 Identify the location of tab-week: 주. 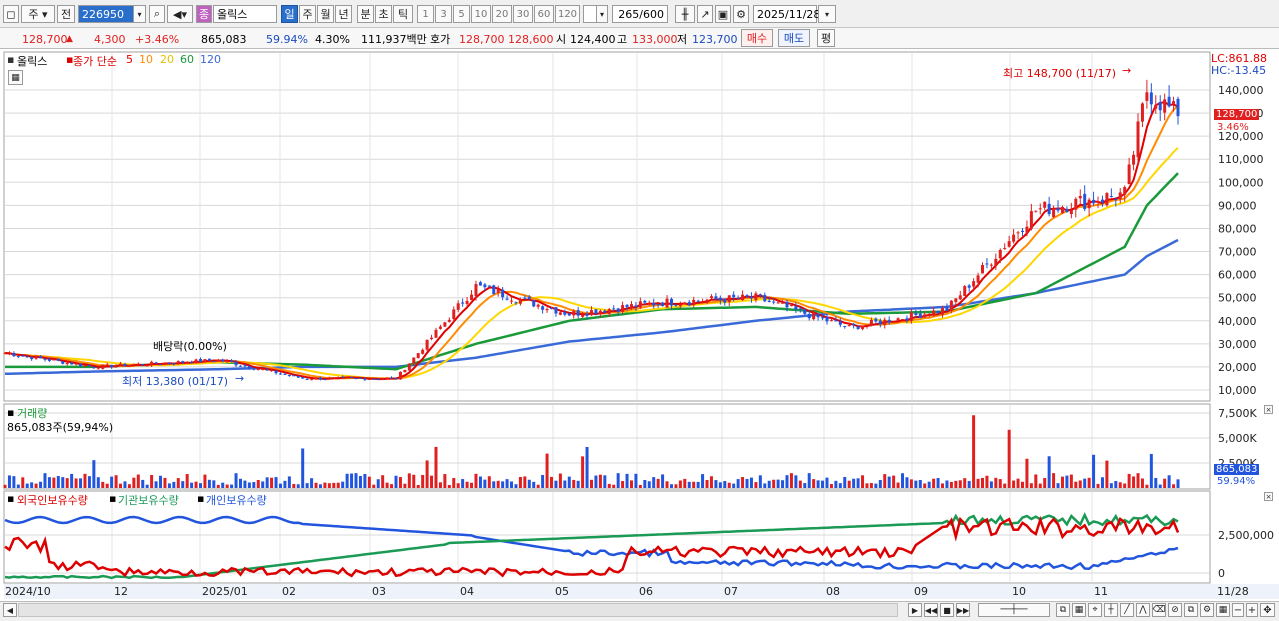
(307, 14).